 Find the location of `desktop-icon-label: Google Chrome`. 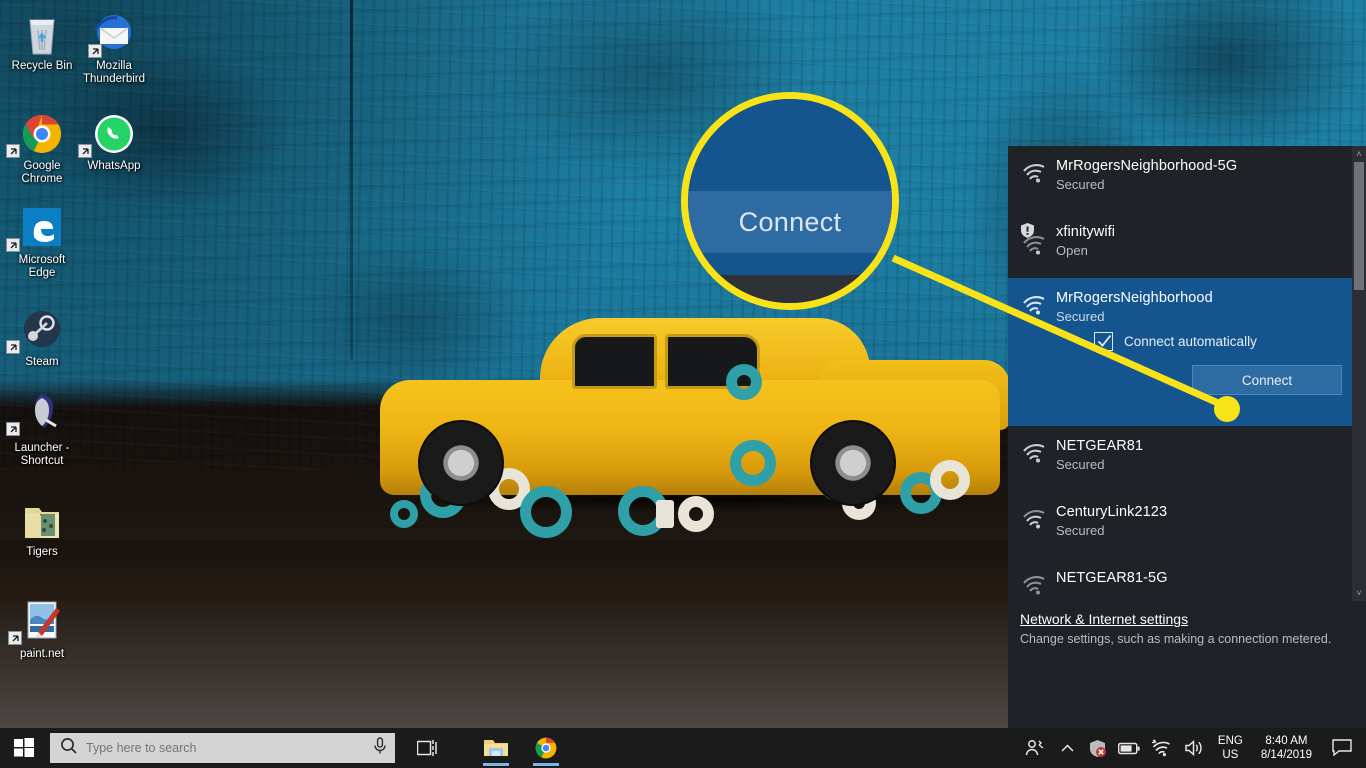

desktop-icon-label: Google Chrome is located at coordinates (42, 172).